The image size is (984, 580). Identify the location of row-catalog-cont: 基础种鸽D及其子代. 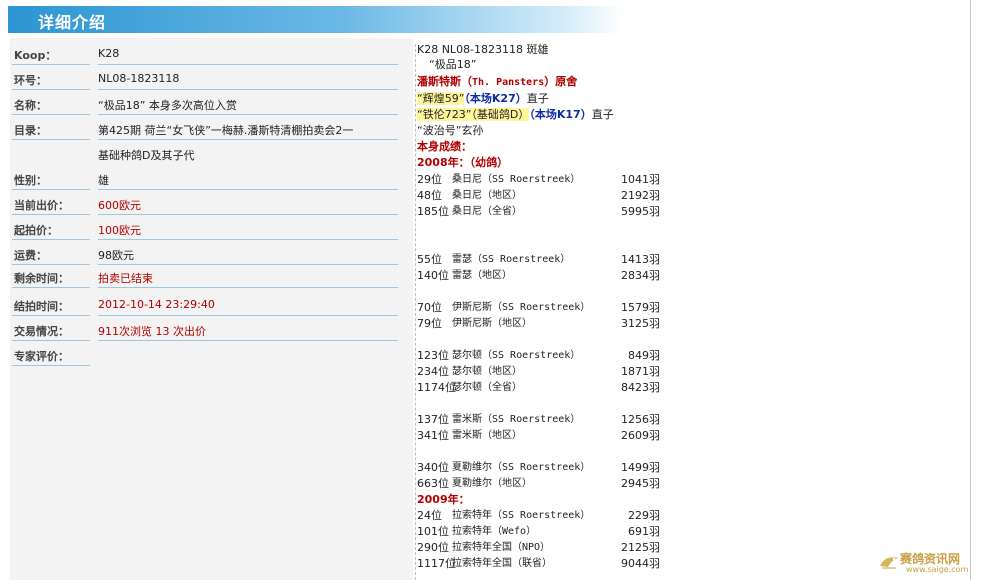
(205, 154).